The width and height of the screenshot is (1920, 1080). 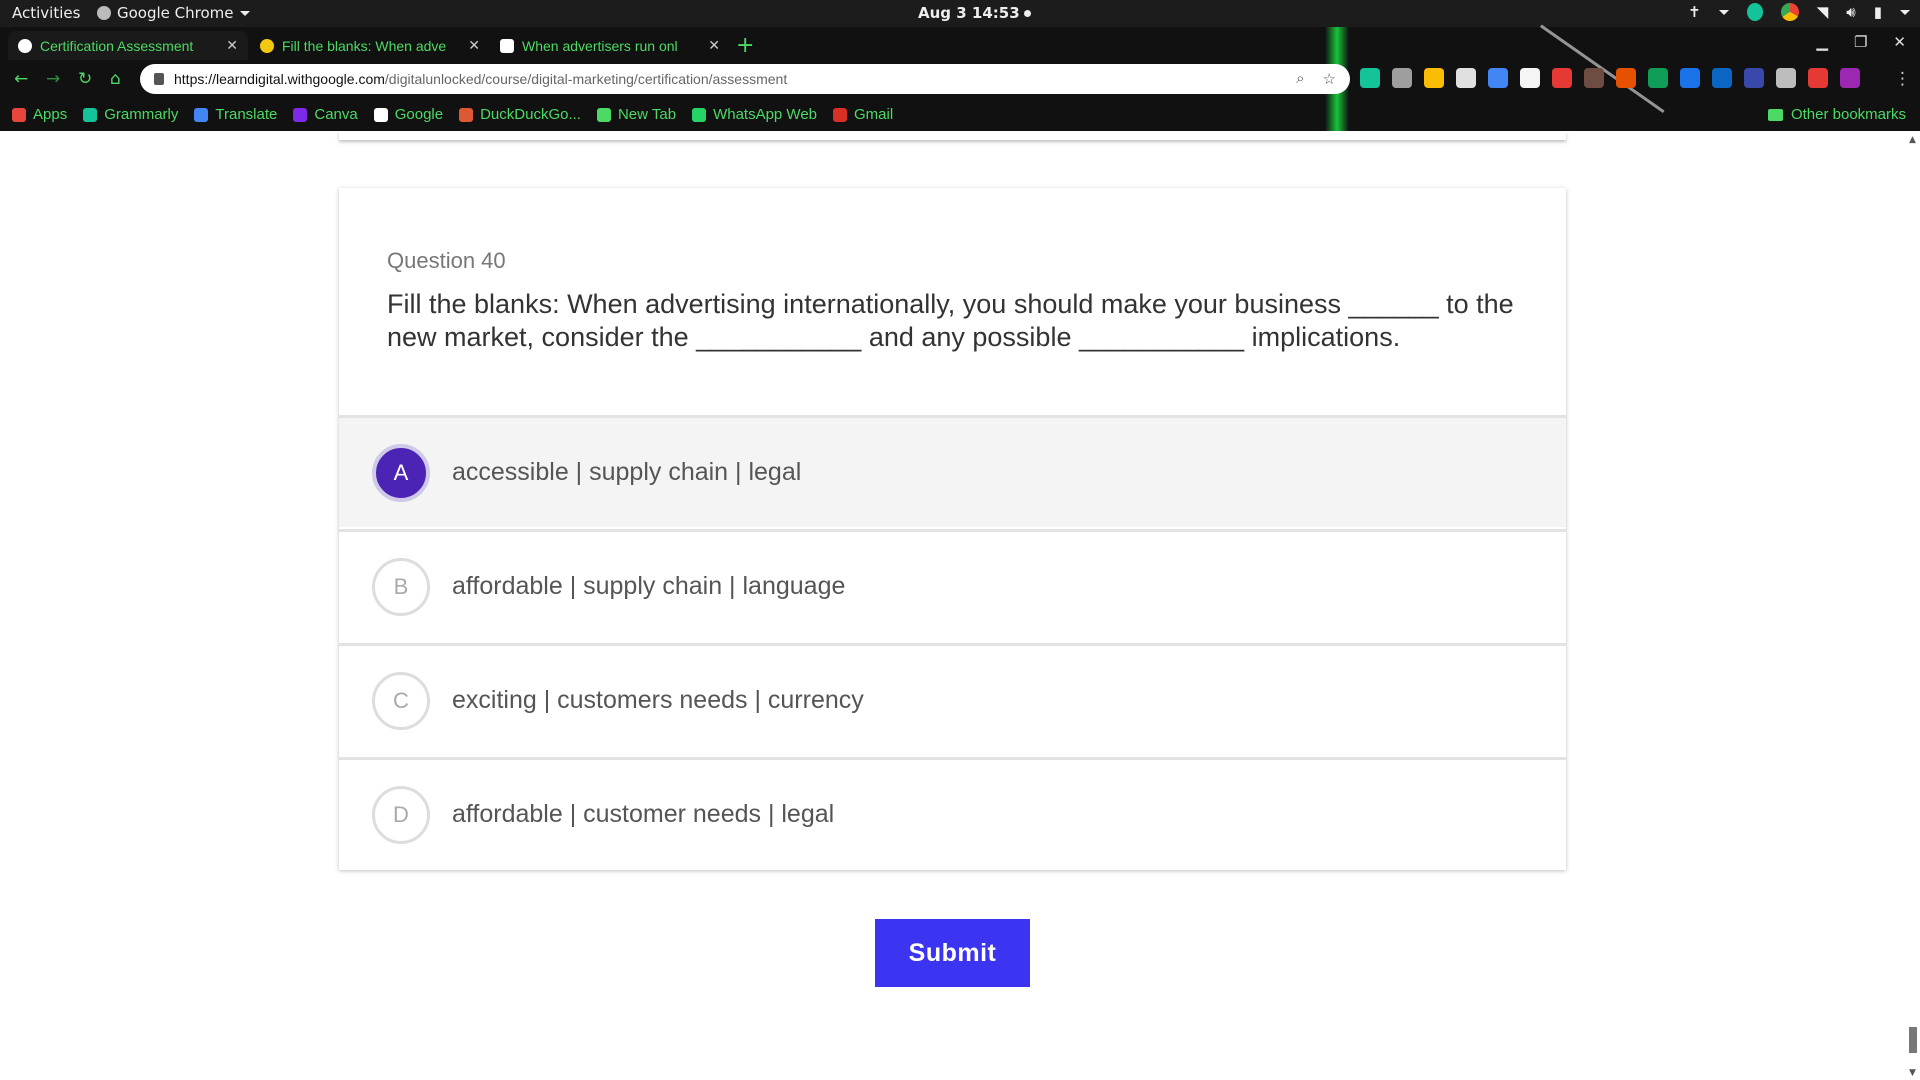 What do you see at coordinates (115, 79) in the screenshot?
I see `home-icon: ⌂` at bounding box center [115, 79].